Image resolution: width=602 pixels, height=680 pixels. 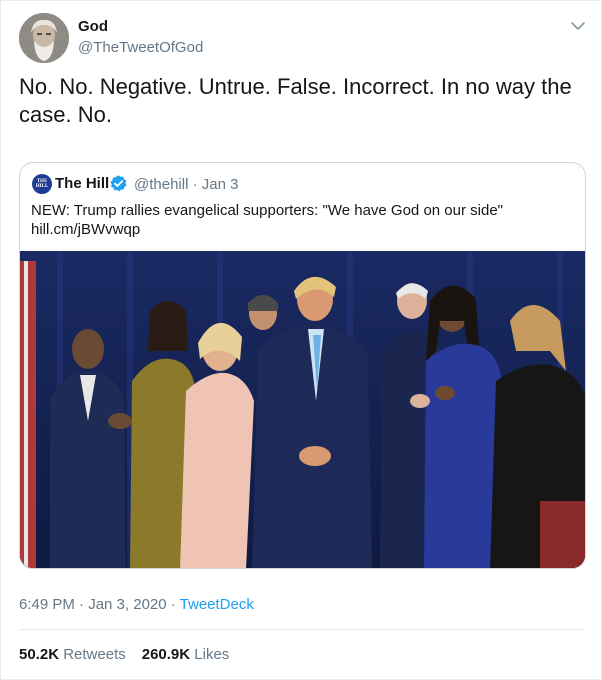 I want to click on author-handle: @TheTweetOfGod, so click(x=140, y=47).